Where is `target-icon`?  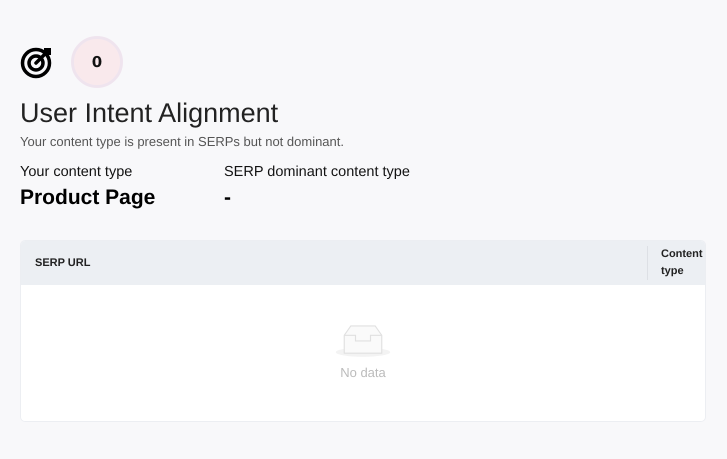
target-icon is located at coordinates (37, 62).